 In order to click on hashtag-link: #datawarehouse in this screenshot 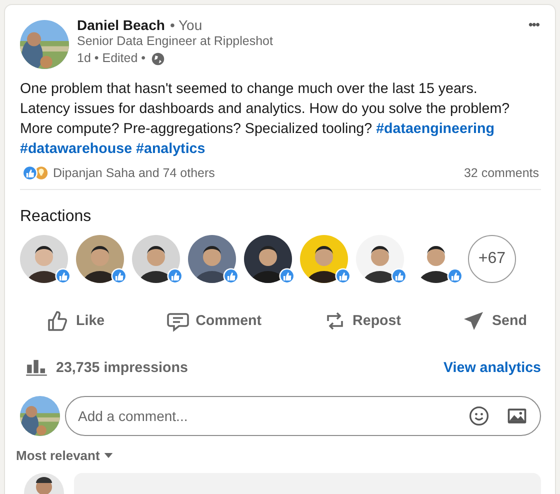, I will do `click(76, 149)`.